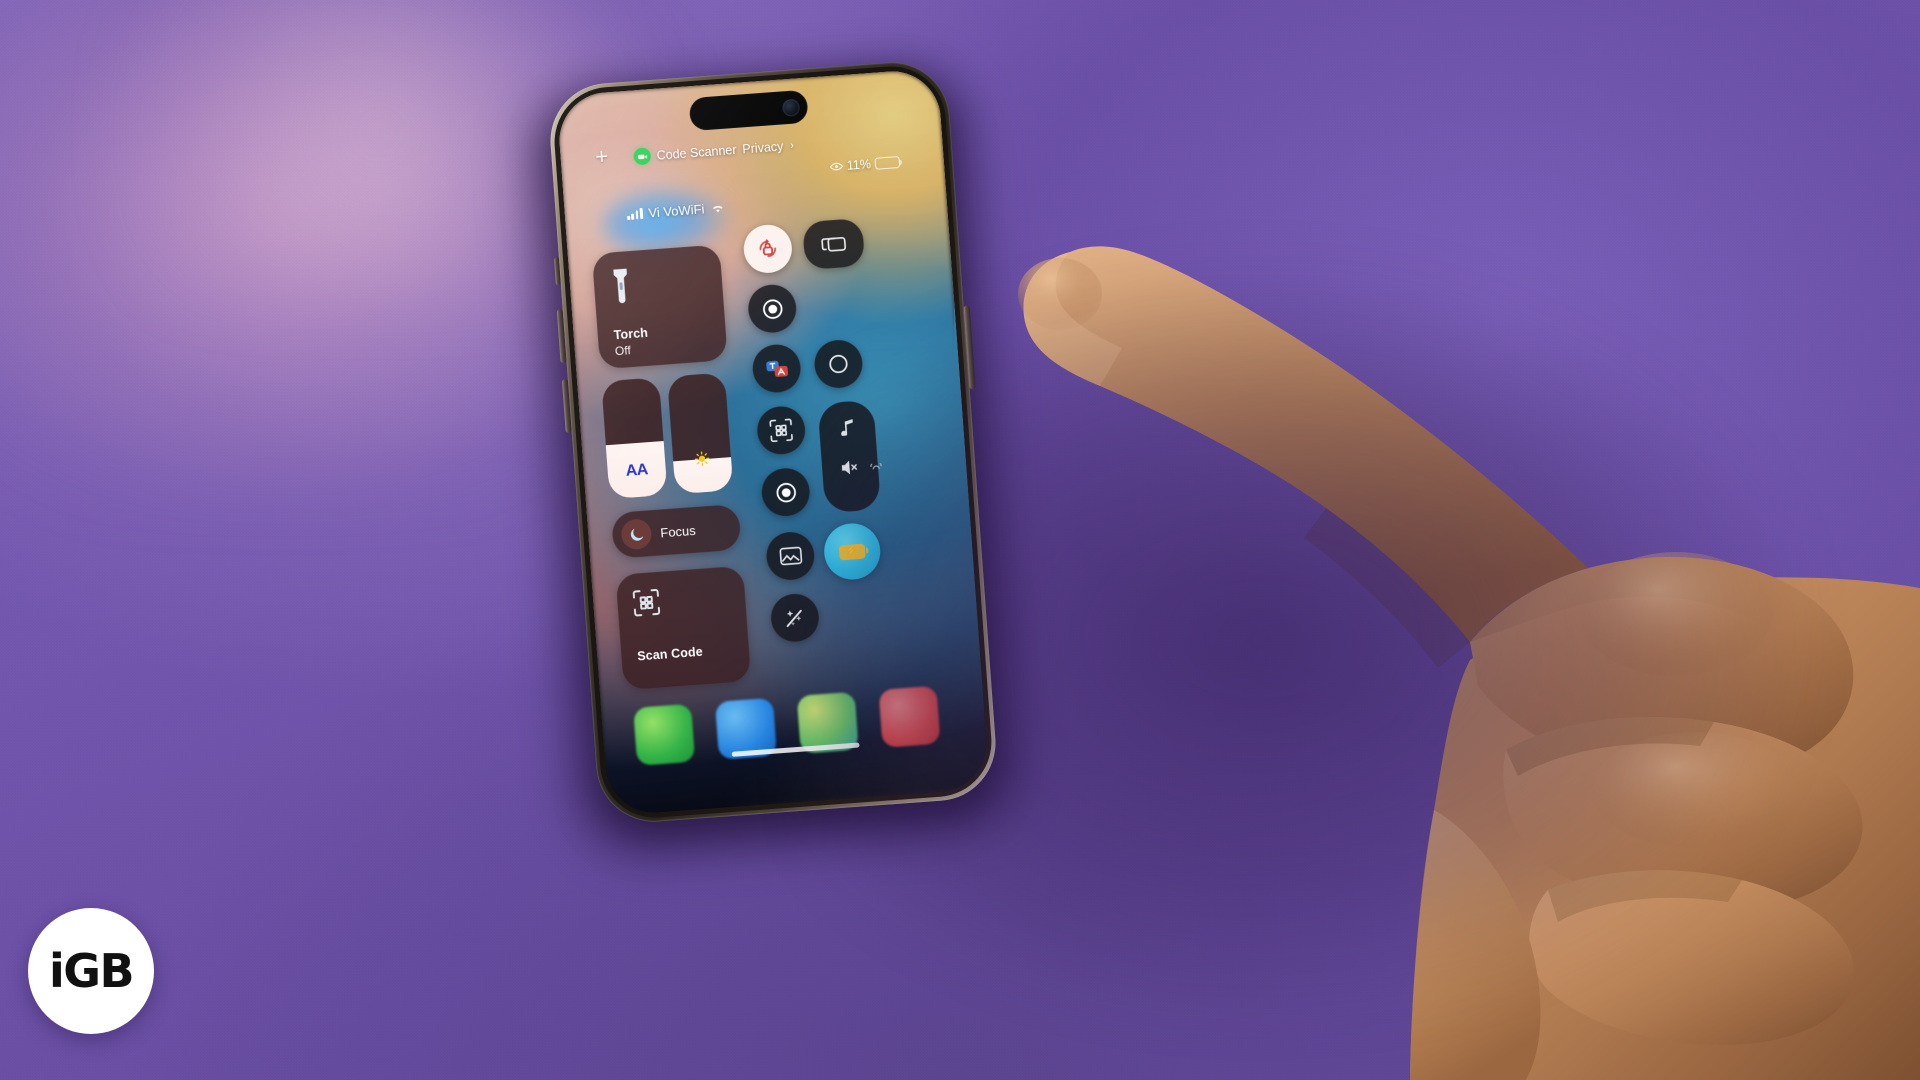  I want to click on qr-scan-icon, so click(646, 603).